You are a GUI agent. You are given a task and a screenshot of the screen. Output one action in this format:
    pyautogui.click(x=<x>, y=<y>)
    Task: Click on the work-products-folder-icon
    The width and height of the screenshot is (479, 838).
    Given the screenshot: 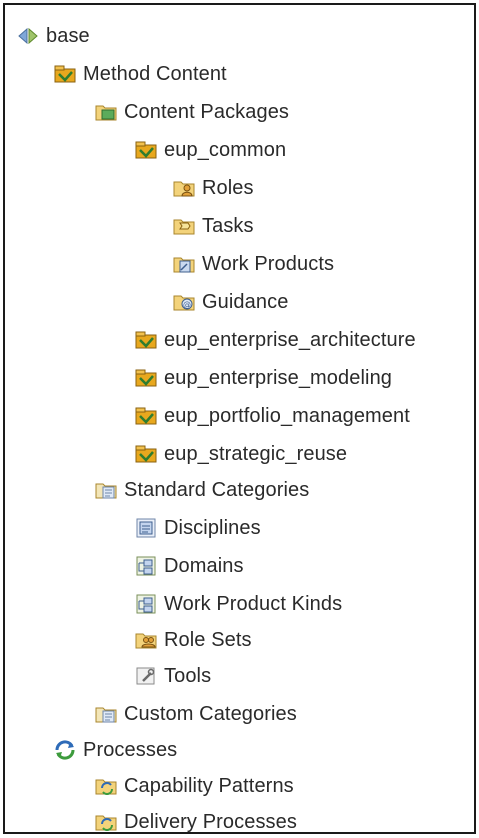 What is the action you would take?
    pyautogui.click(x=184, y=264)
    